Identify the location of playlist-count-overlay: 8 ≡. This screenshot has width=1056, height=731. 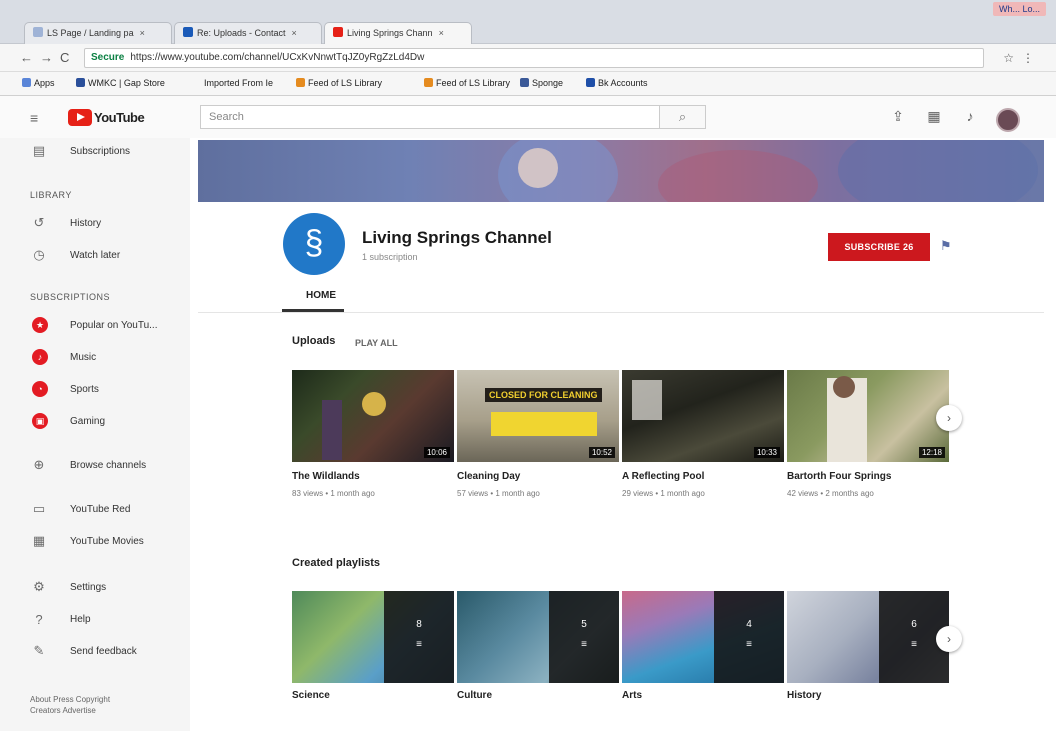
(419, 637).